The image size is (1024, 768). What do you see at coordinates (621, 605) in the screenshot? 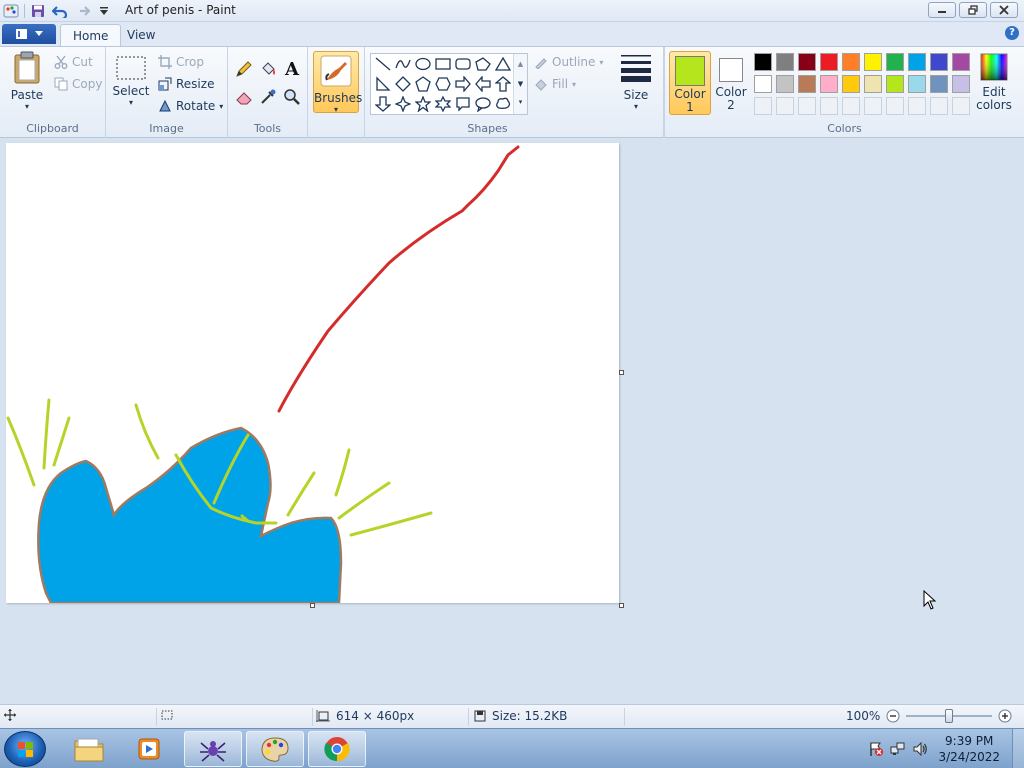
I see `canvas-resize-handle-corner` at bounding box center [621, 605].